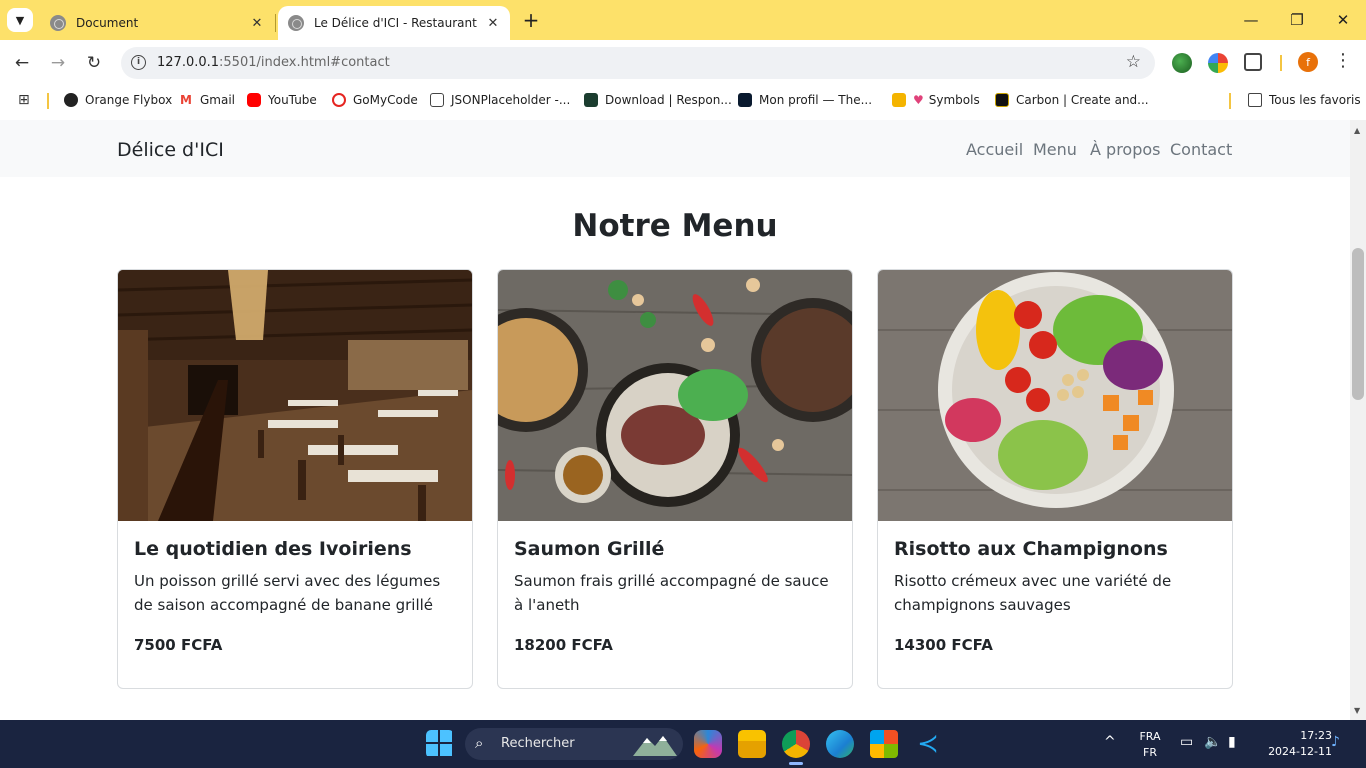 This screenshot has width=1366, height=768. What do you see at coordinates (1304, 100) in the screenshot?
I see `all-bookmarks-button: Tous les favoris` at bounding box center [1304, 100].